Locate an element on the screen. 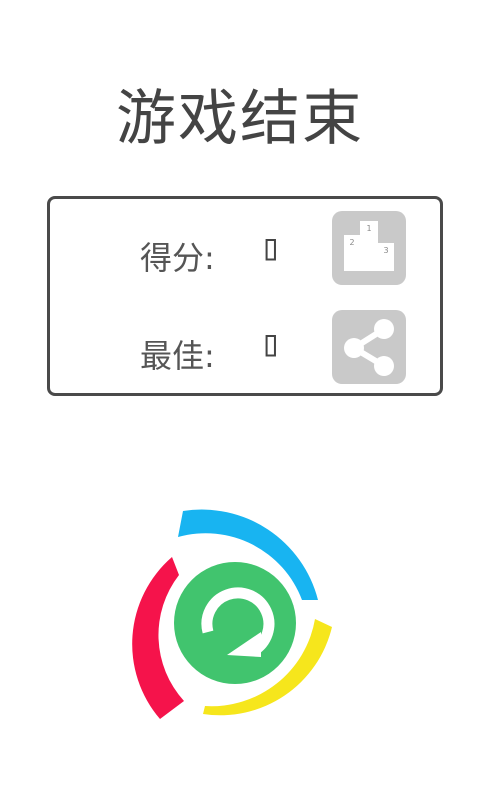  podium-rank-2: 2 is located at coordinates (351, 242).